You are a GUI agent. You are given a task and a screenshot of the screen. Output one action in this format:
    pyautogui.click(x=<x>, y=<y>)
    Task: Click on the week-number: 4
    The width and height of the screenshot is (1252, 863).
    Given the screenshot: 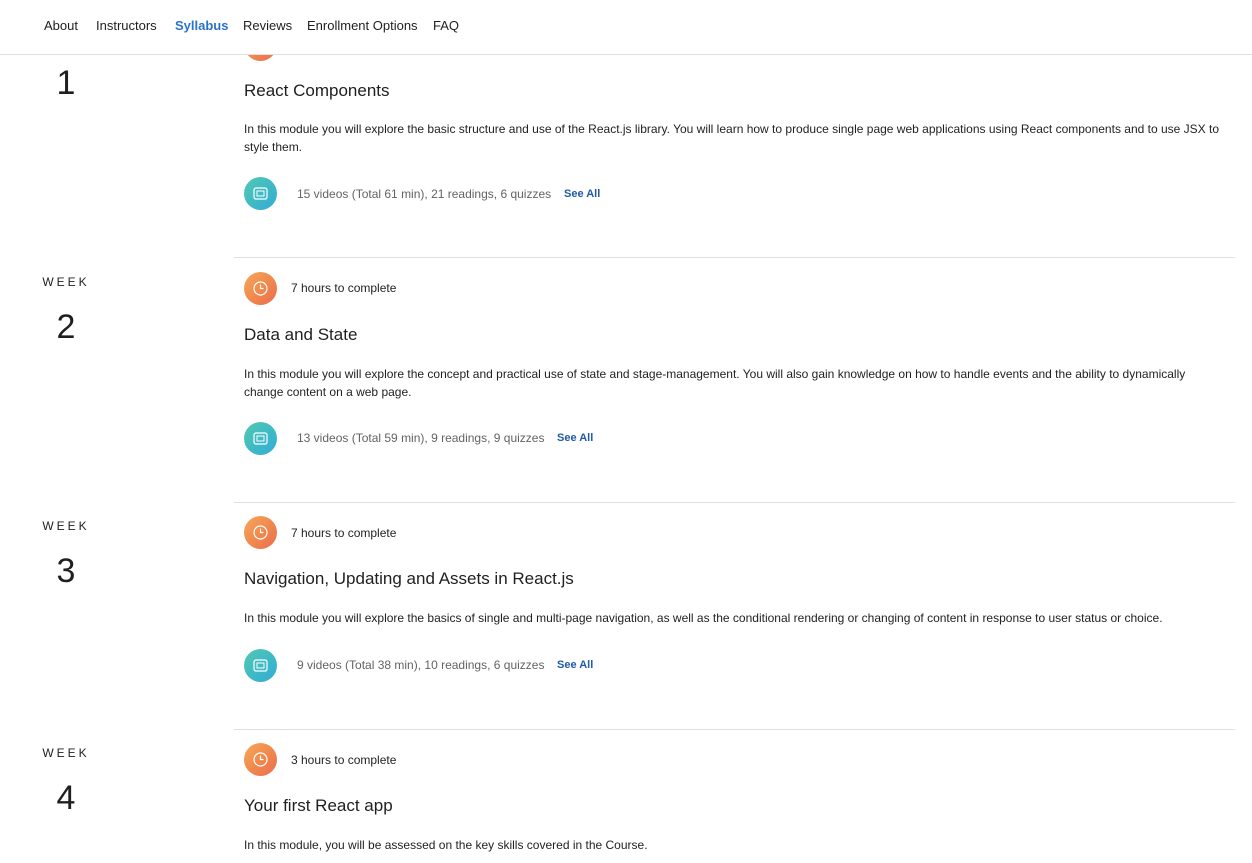 What is the action you would take?
    pyautogui.click(x=66, y=798)
    